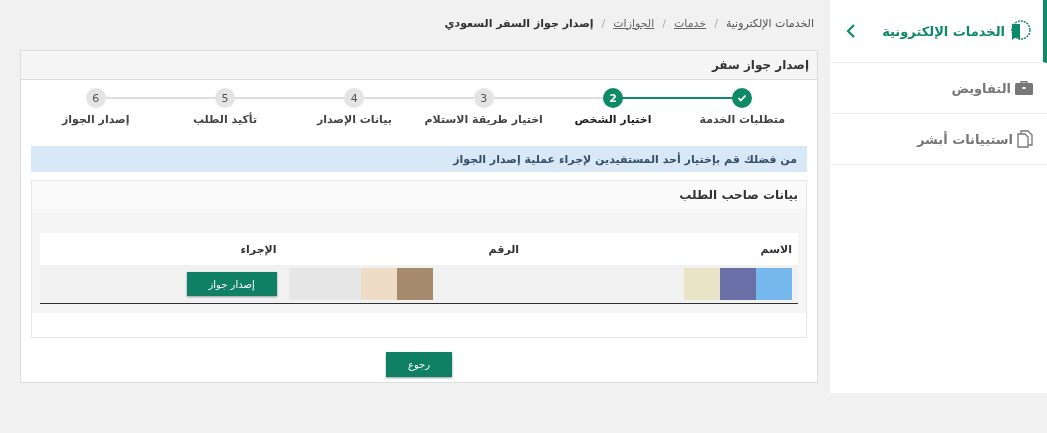 Image resolution: width=1047 pixels, height=433 pixels. Describe the element at coordinates (634, 23) in the screenshot. I see `breadcrumb-link: الجوازات` at that location.